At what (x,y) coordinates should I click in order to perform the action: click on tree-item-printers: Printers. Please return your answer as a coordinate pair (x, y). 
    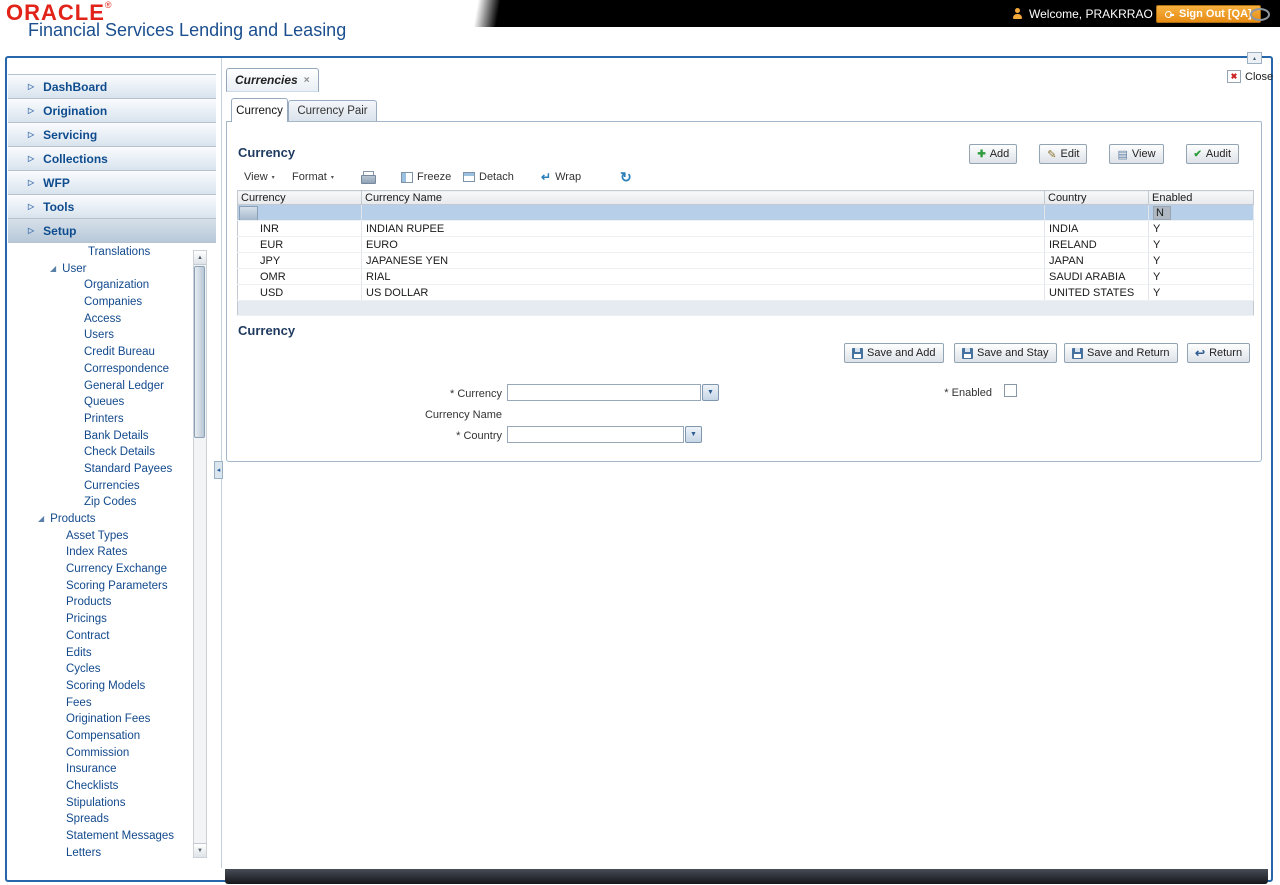
    Looking at the image, I should click on (100, 419).